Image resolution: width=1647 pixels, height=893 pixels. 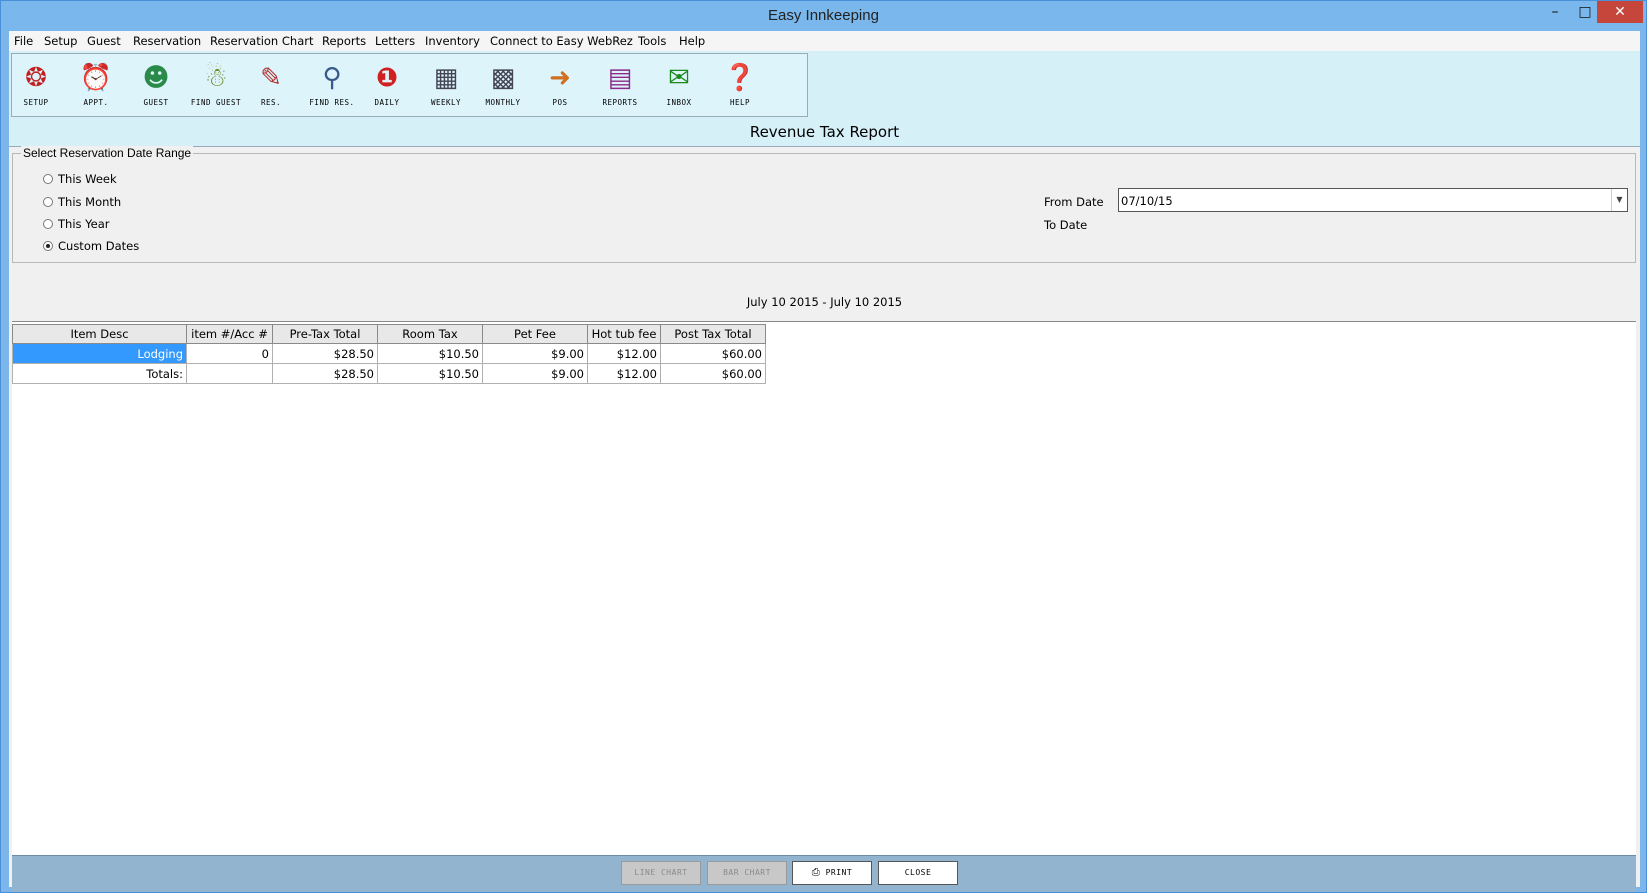 What do you see at coordinates (652, 41) in the screenshot?
I see `menu-tools: Tools` at bounding box center [652, 41].